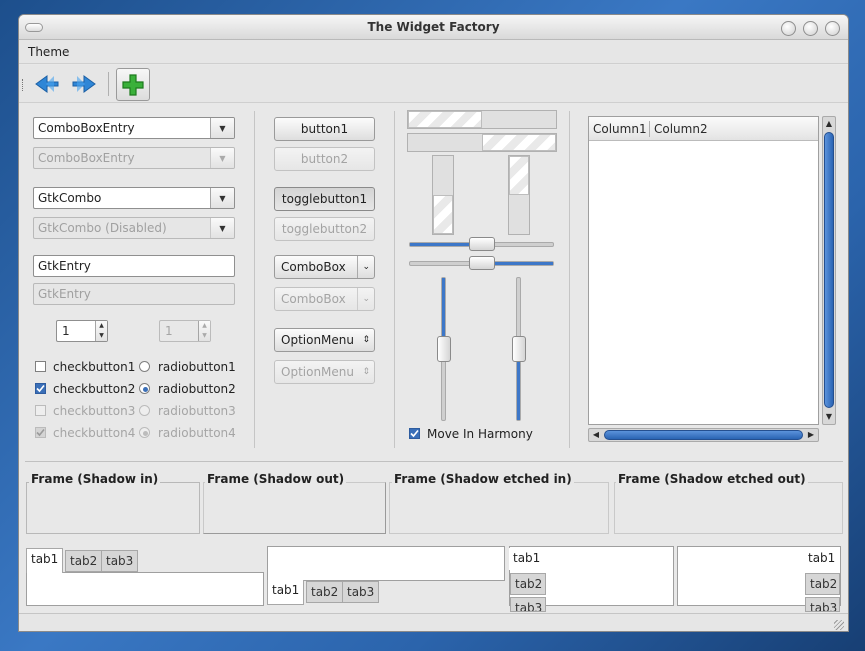 Image resolution: width=865 pixels, height=651 pixels. I want to click on scroll-down-icon: ▼, so click(829, 417).